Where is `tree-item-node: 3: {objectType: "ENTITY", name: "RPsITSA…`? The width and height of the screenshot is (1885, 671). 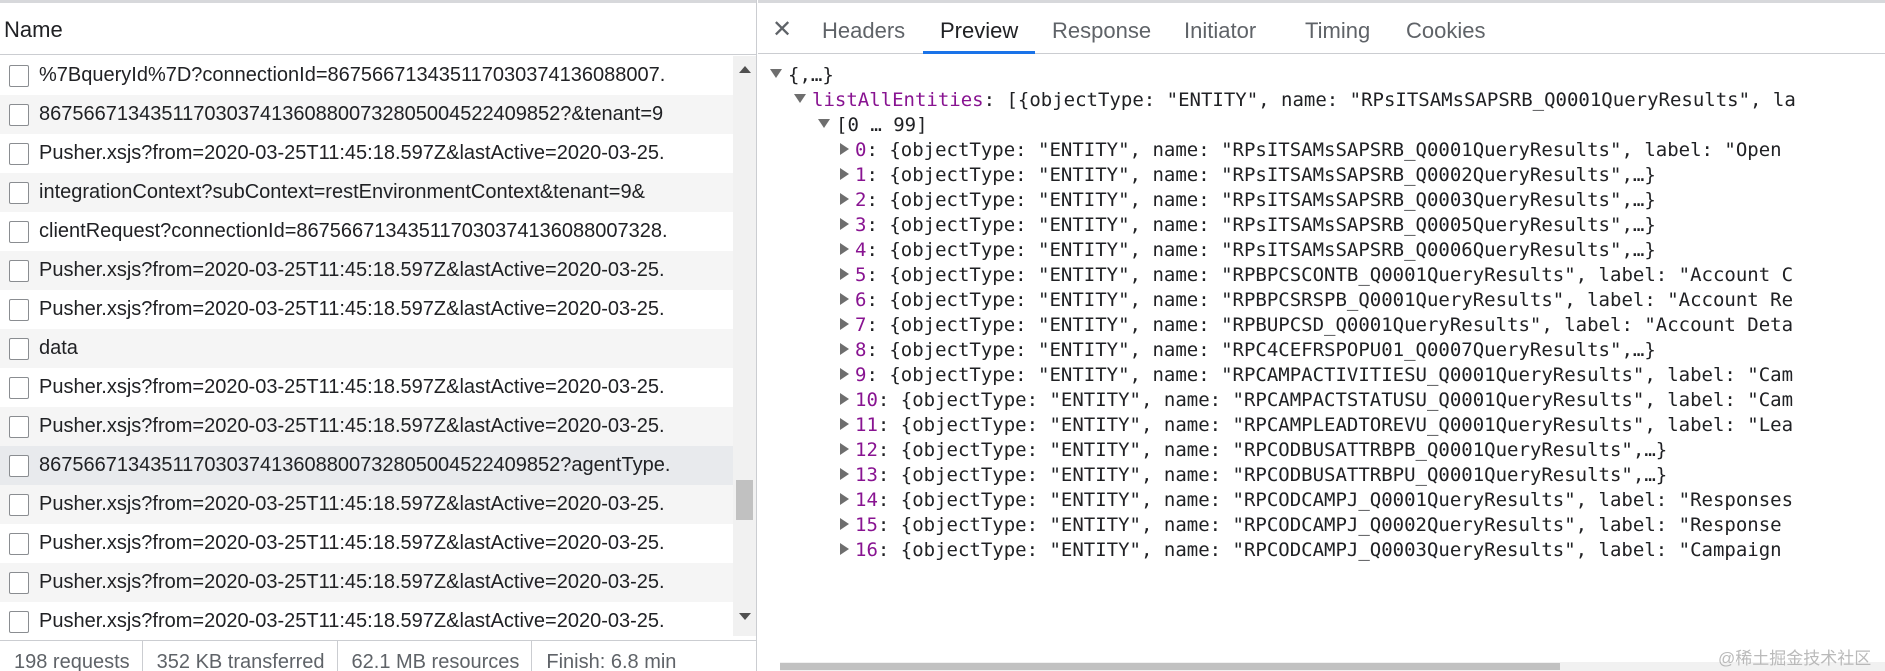
tree-item-node: 3: {objectType: "ENTITY", name: "RPsITSA… is located at coordinates (1247, 225).